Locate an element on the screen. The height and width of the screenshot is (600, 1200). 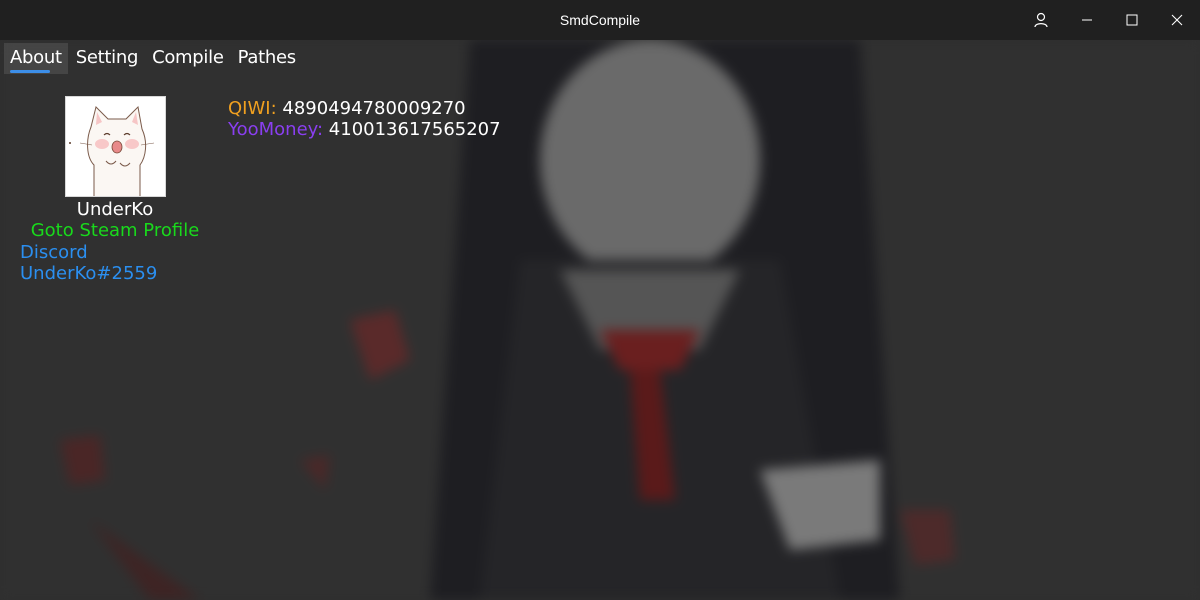
maximize-button is located at coordinates (1132, 20).